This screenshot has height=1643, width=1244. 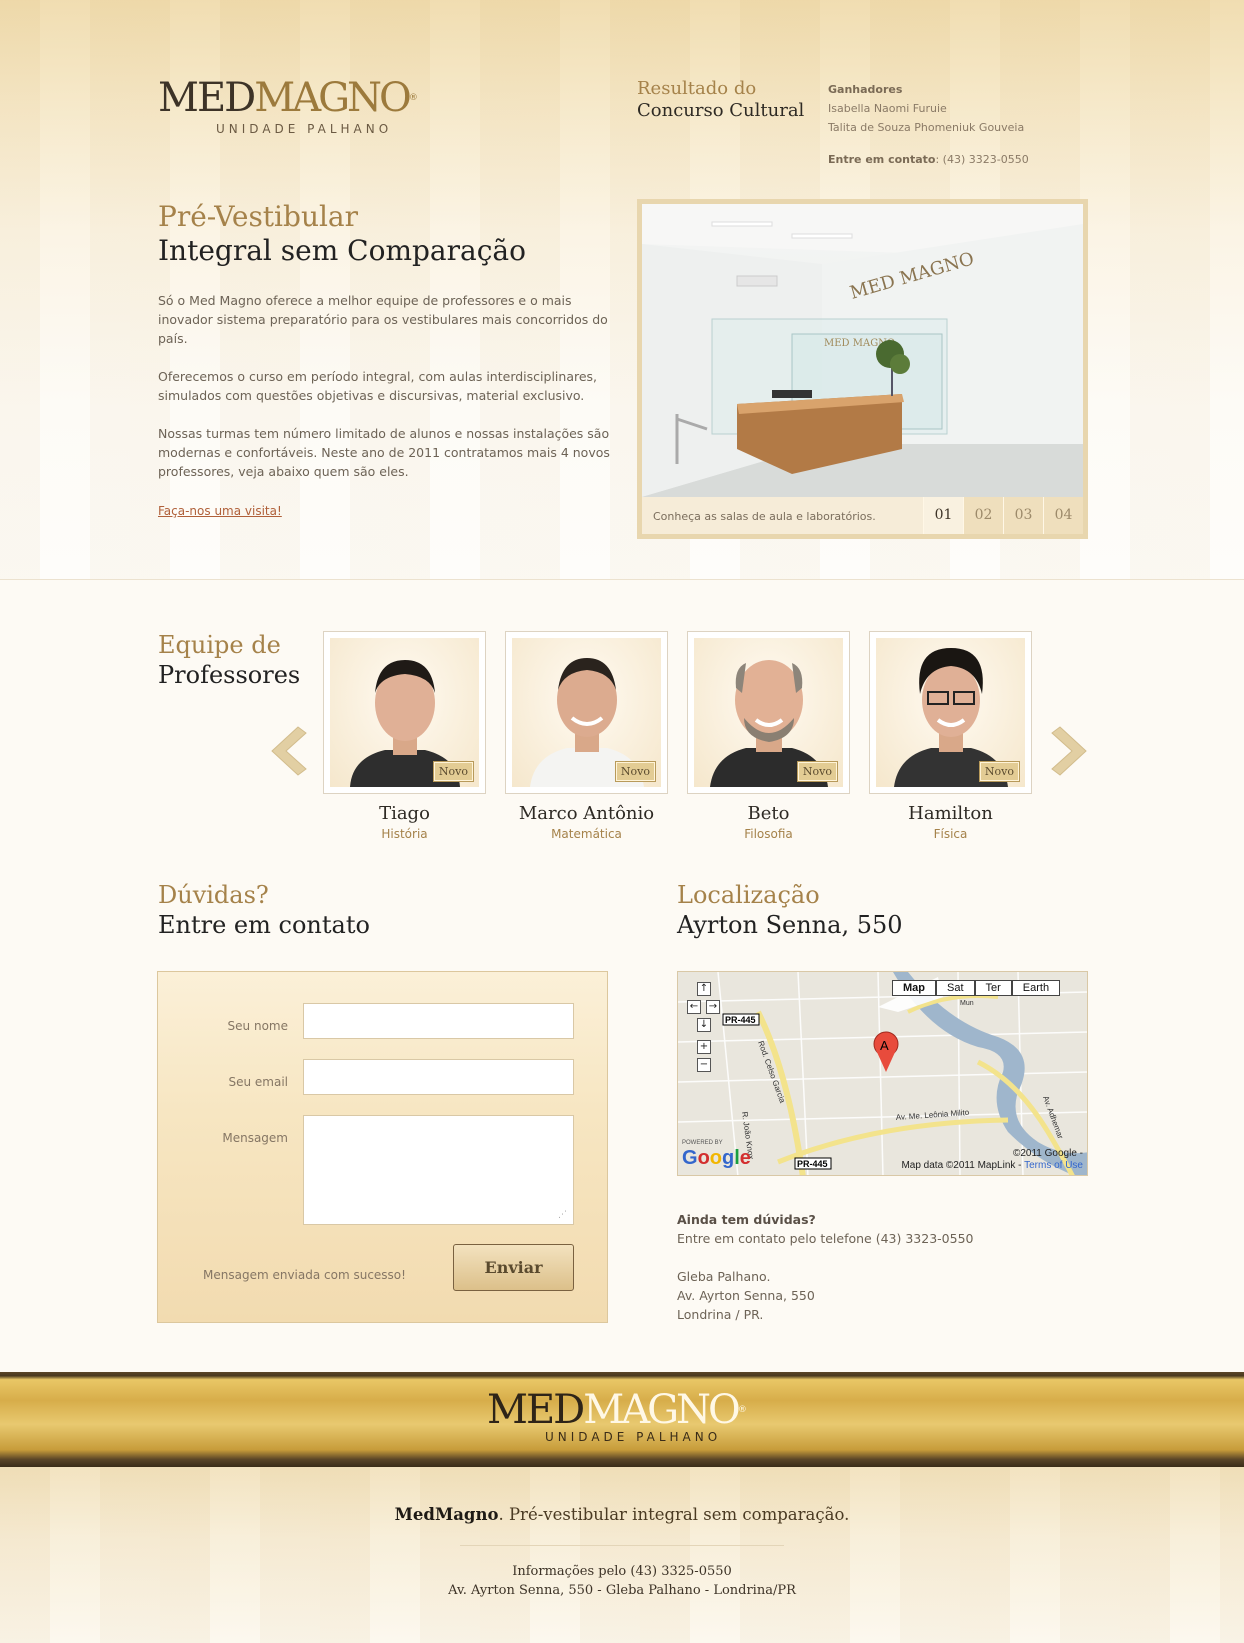 I want to click on message-textarea: ⋰, so click(x=438, y=1170).